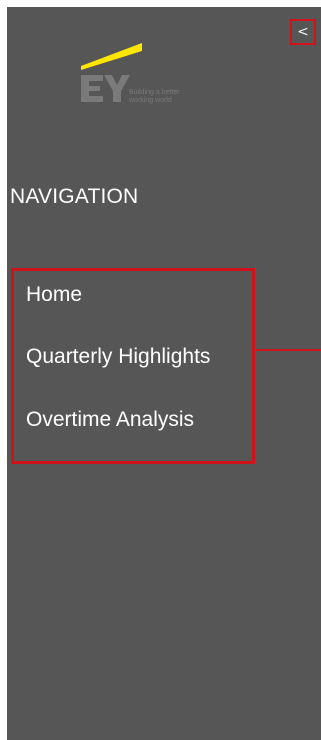 The width and height of the screenshot is (321, 740). What do you see at coordinates (54, 295) in the screenshot?
I see `nav-item-home: Home` at bounding box center [54, 295].